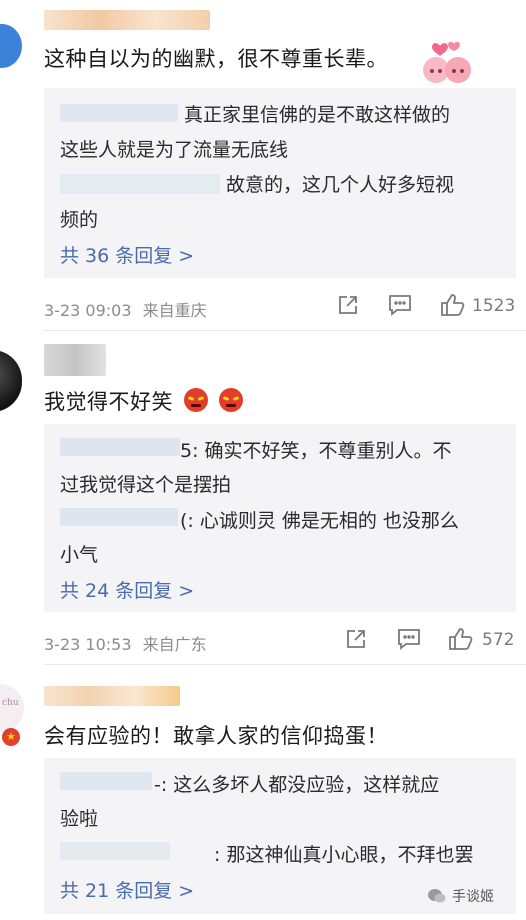 The width and height of the screenshot is (526, 920). What do you see at coordinates (319, 521) in the screenshot?
I see `reply-text: (: 心诚则灵 佛是无相的 也没那么` at bounding box center [319, 521].